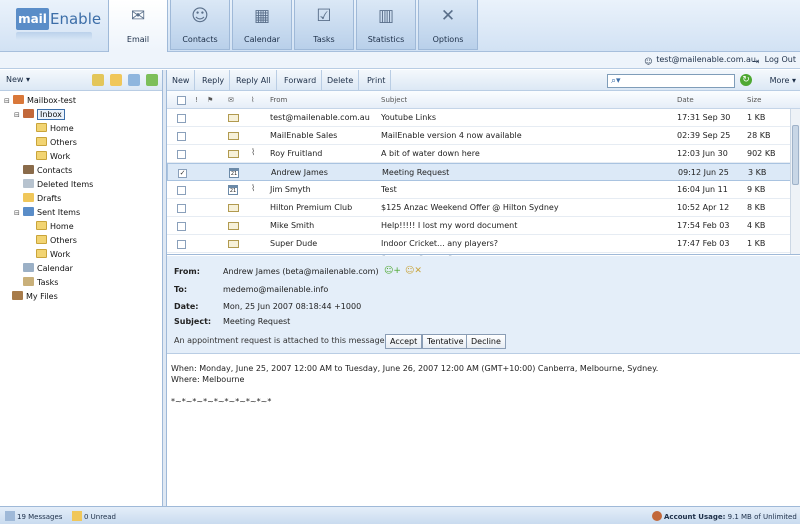  I want to click on row-checkbox-checked: ✓, so click(182, 173).